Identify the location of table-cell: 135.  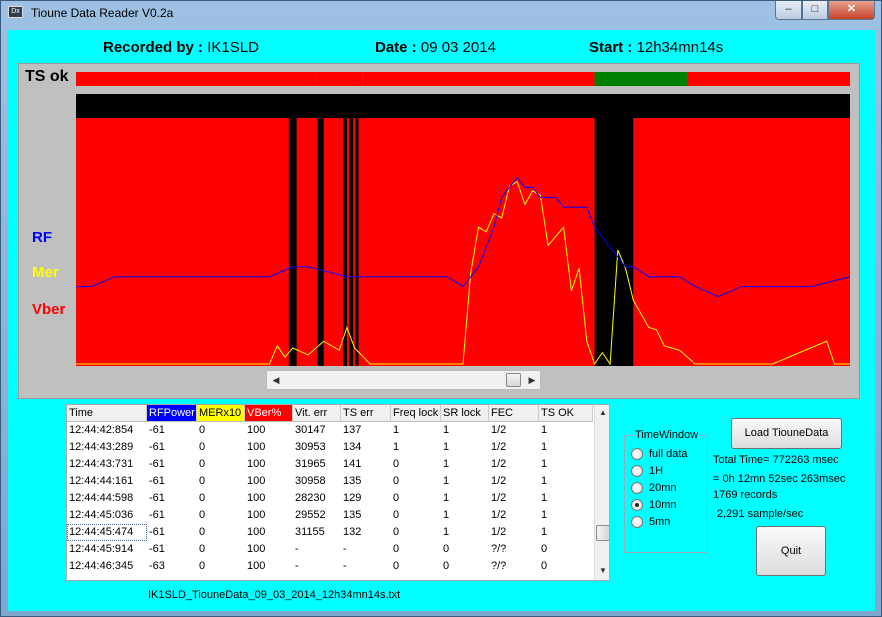
(366, 481).